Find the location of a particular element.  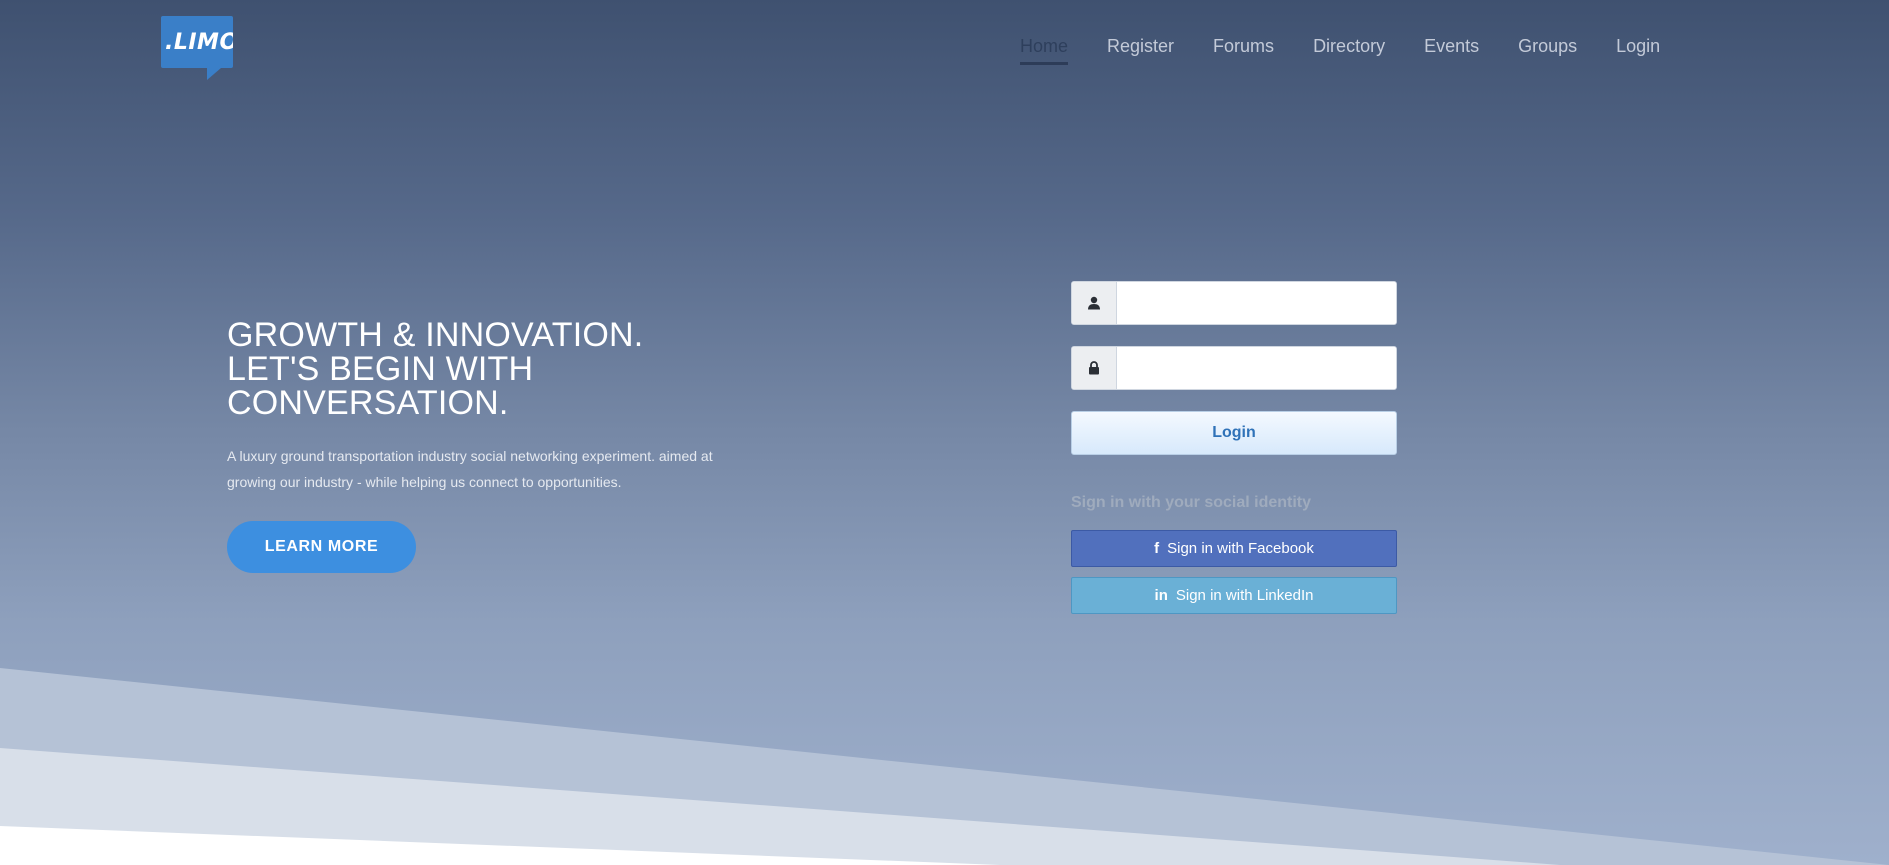

facebook-signin-button: f Sign in with Facebook is located at coordinates (1234, 548).